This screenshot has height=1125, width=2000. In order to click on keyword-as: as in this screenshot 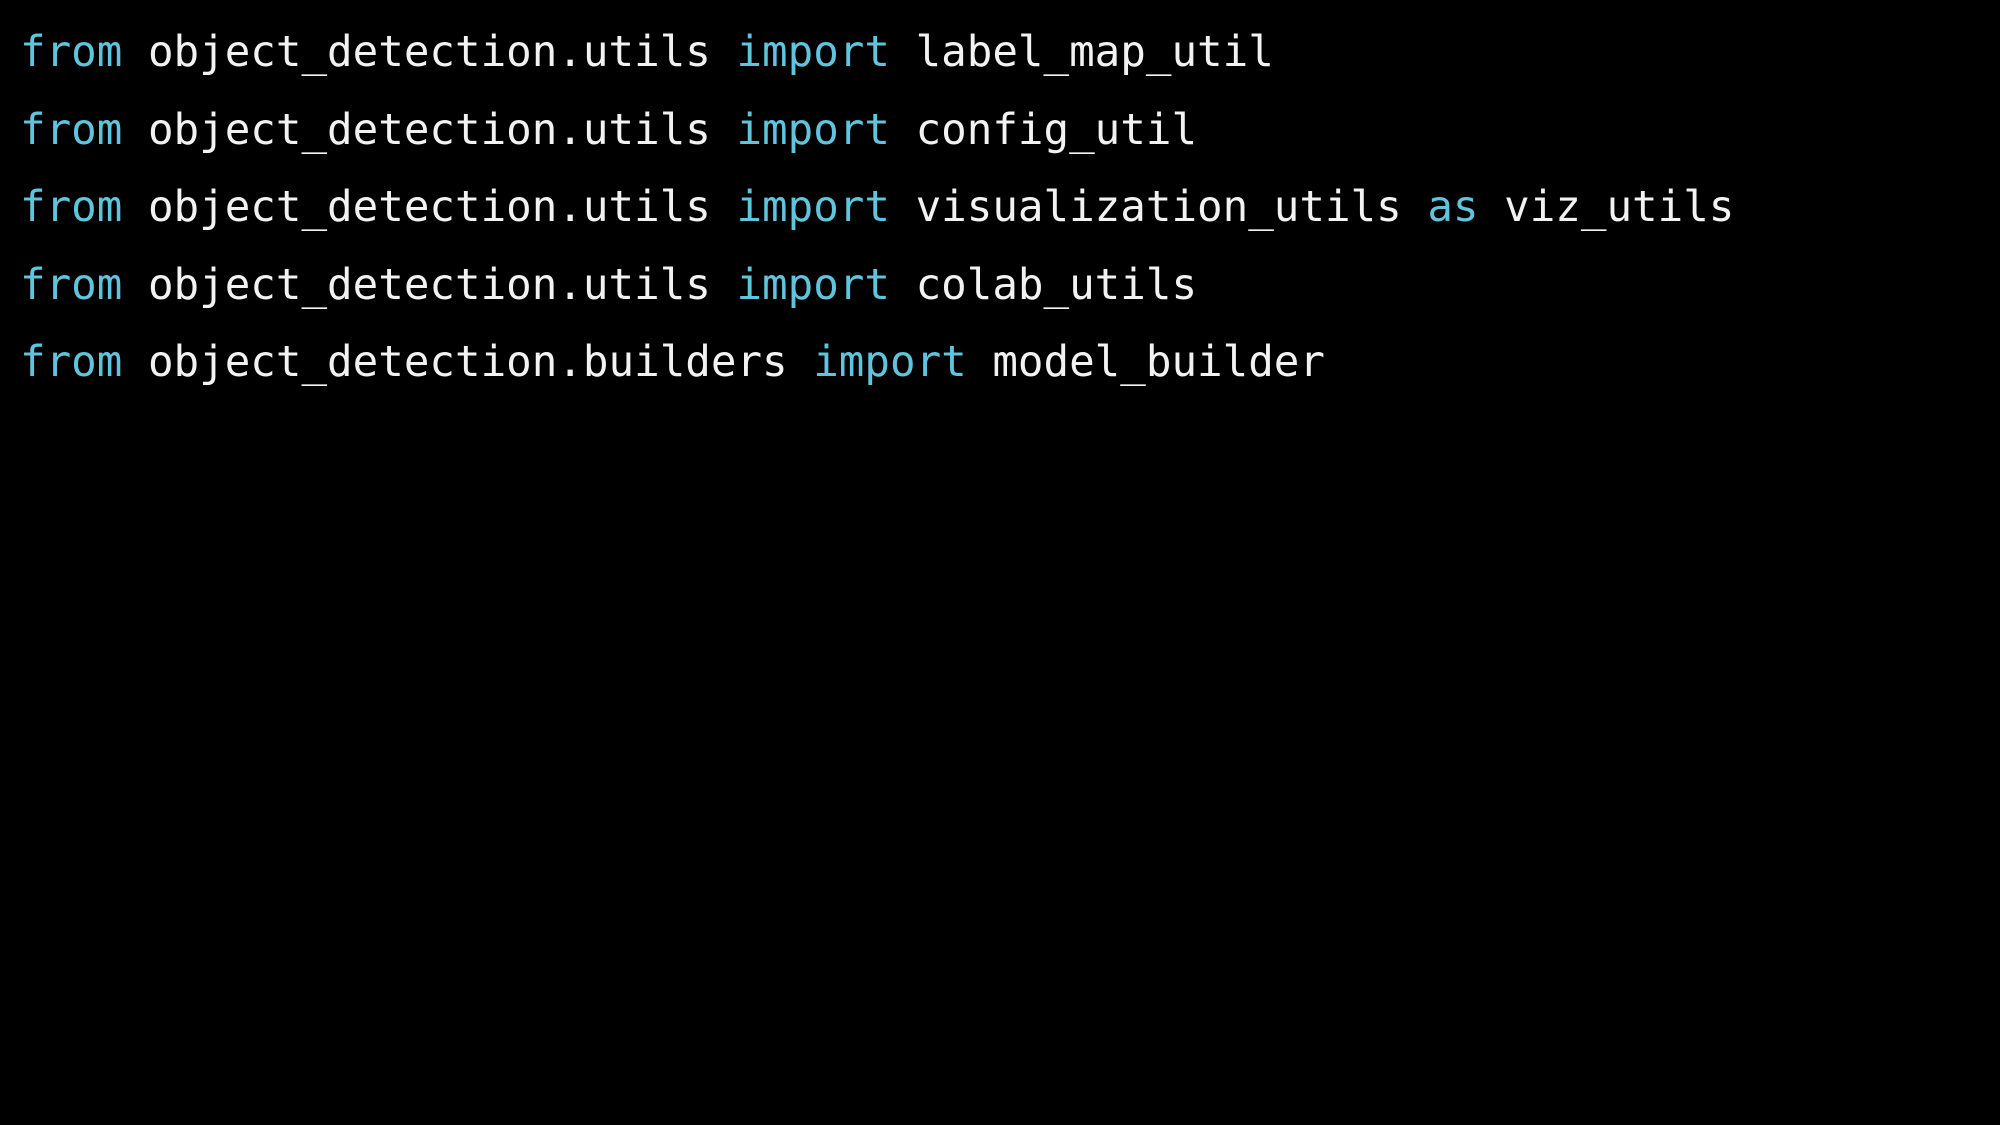, I will do `click(1453, 207)`.